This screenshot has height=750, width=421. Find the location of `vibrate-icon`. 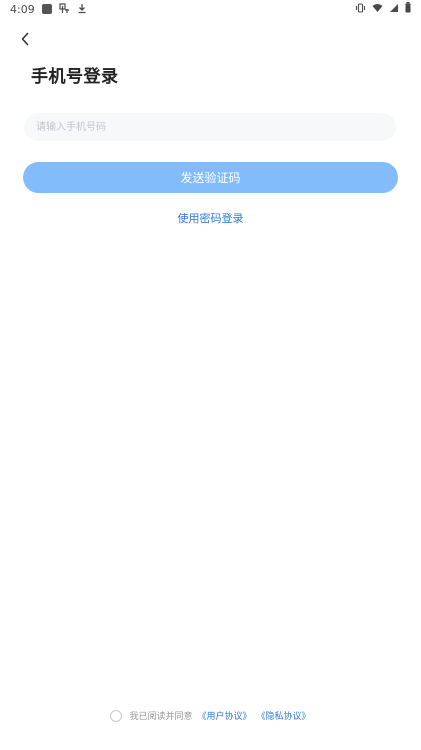

vibrate-icon is located at coordinates (360, 9).